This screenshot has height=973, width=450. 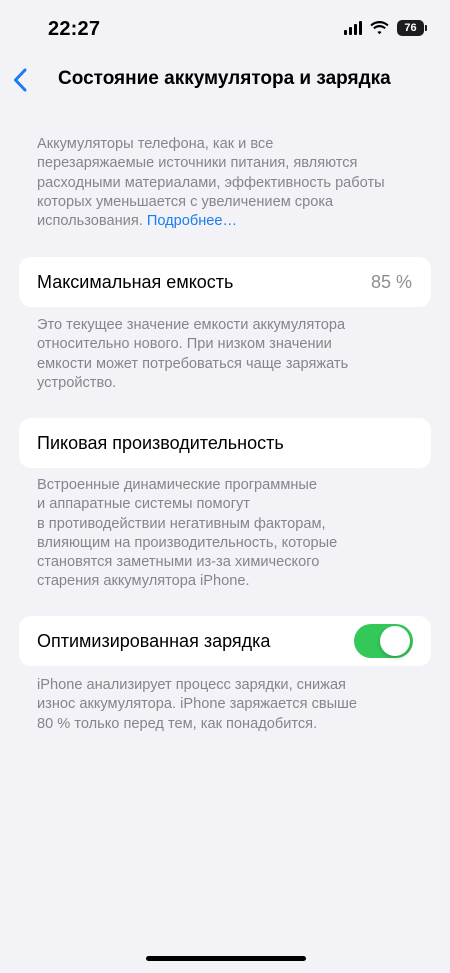 What do you see at coordinates (178, 562) in the screenshot?
I see `footer-line: становятся заметными из-за химического` at bounding box center [178, 562].